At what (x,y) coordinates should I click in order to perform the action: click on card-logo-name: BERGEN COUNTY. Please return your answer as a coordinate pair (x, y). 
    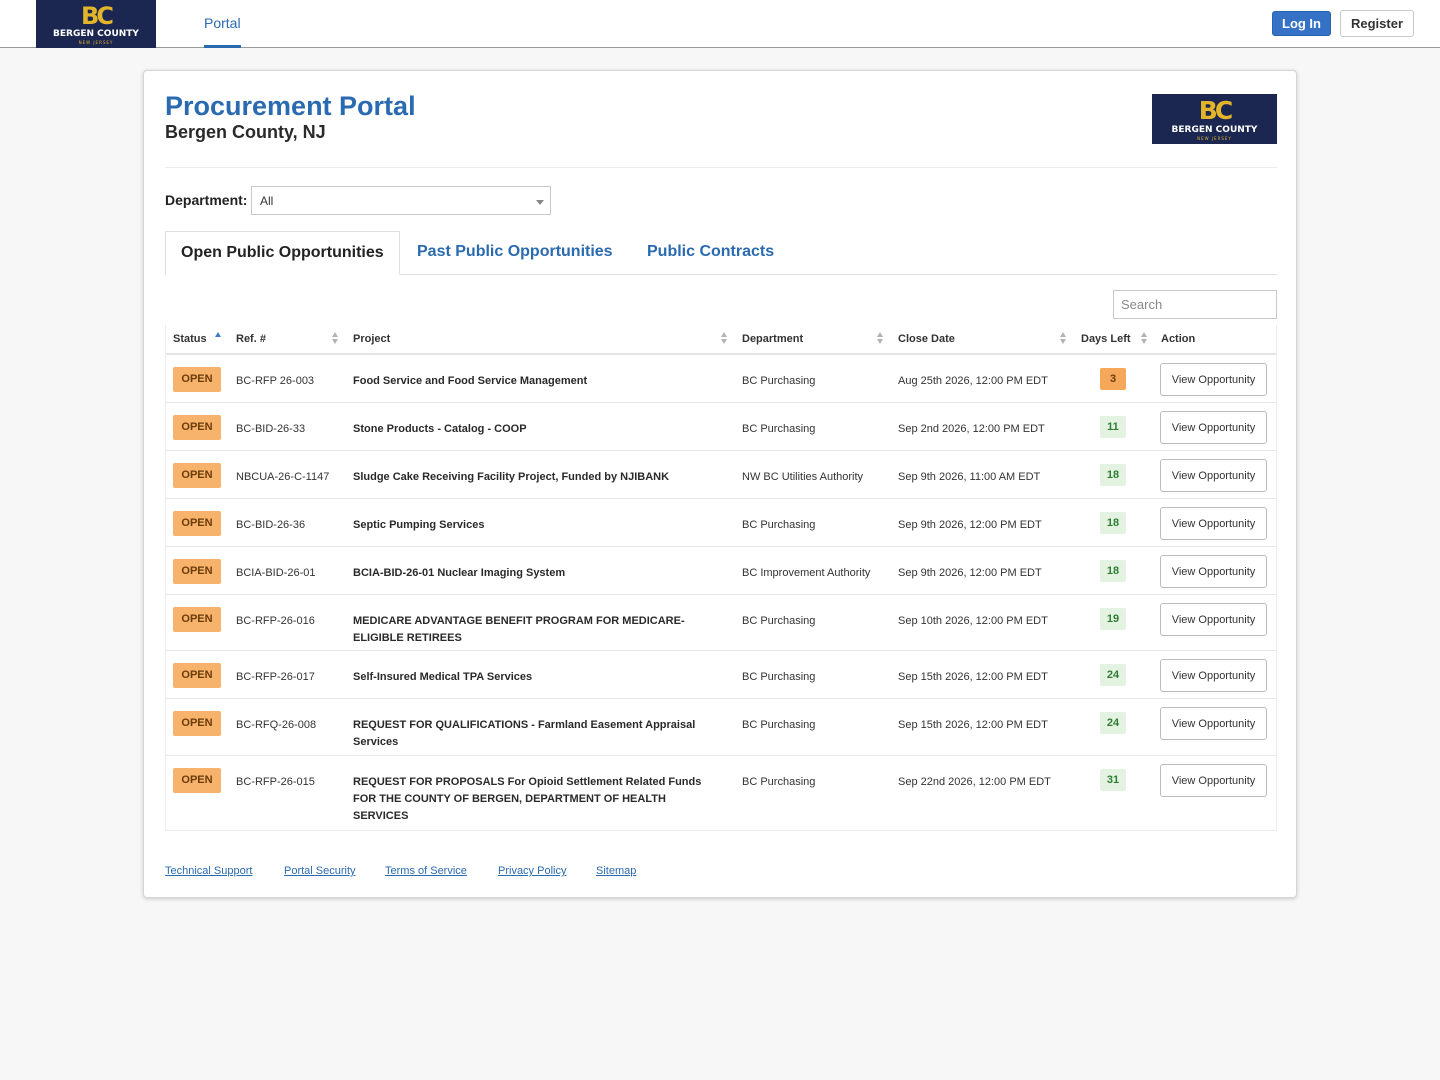
    Looking at the image, I should click on (1214, 129).